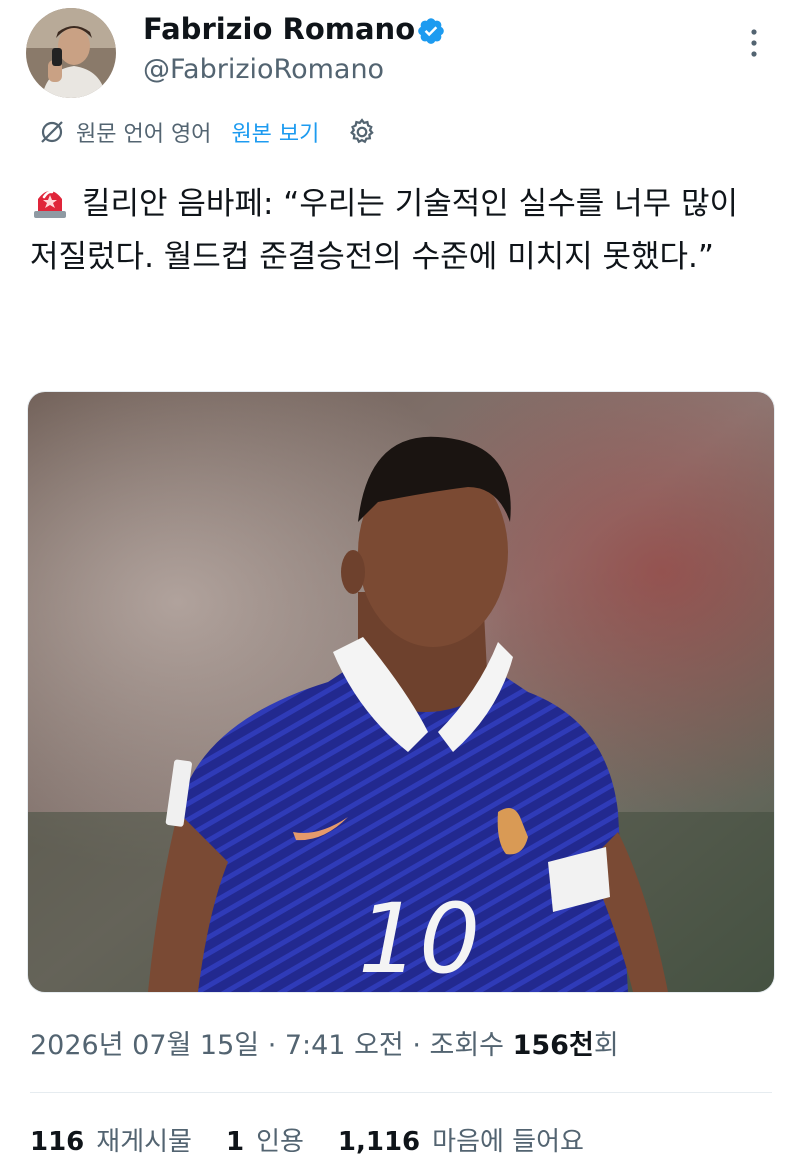 The width and height of the screenshot is (800, 1172). I want to click on quotes-label: 인용, so click(280, 1142).